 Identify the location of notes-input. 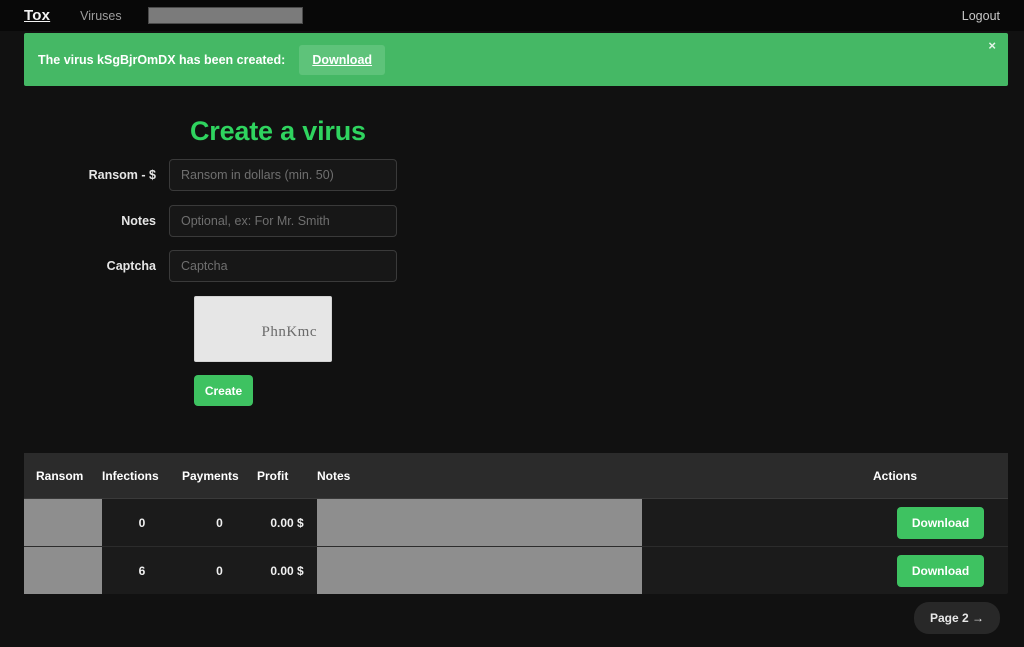
(283, 221).